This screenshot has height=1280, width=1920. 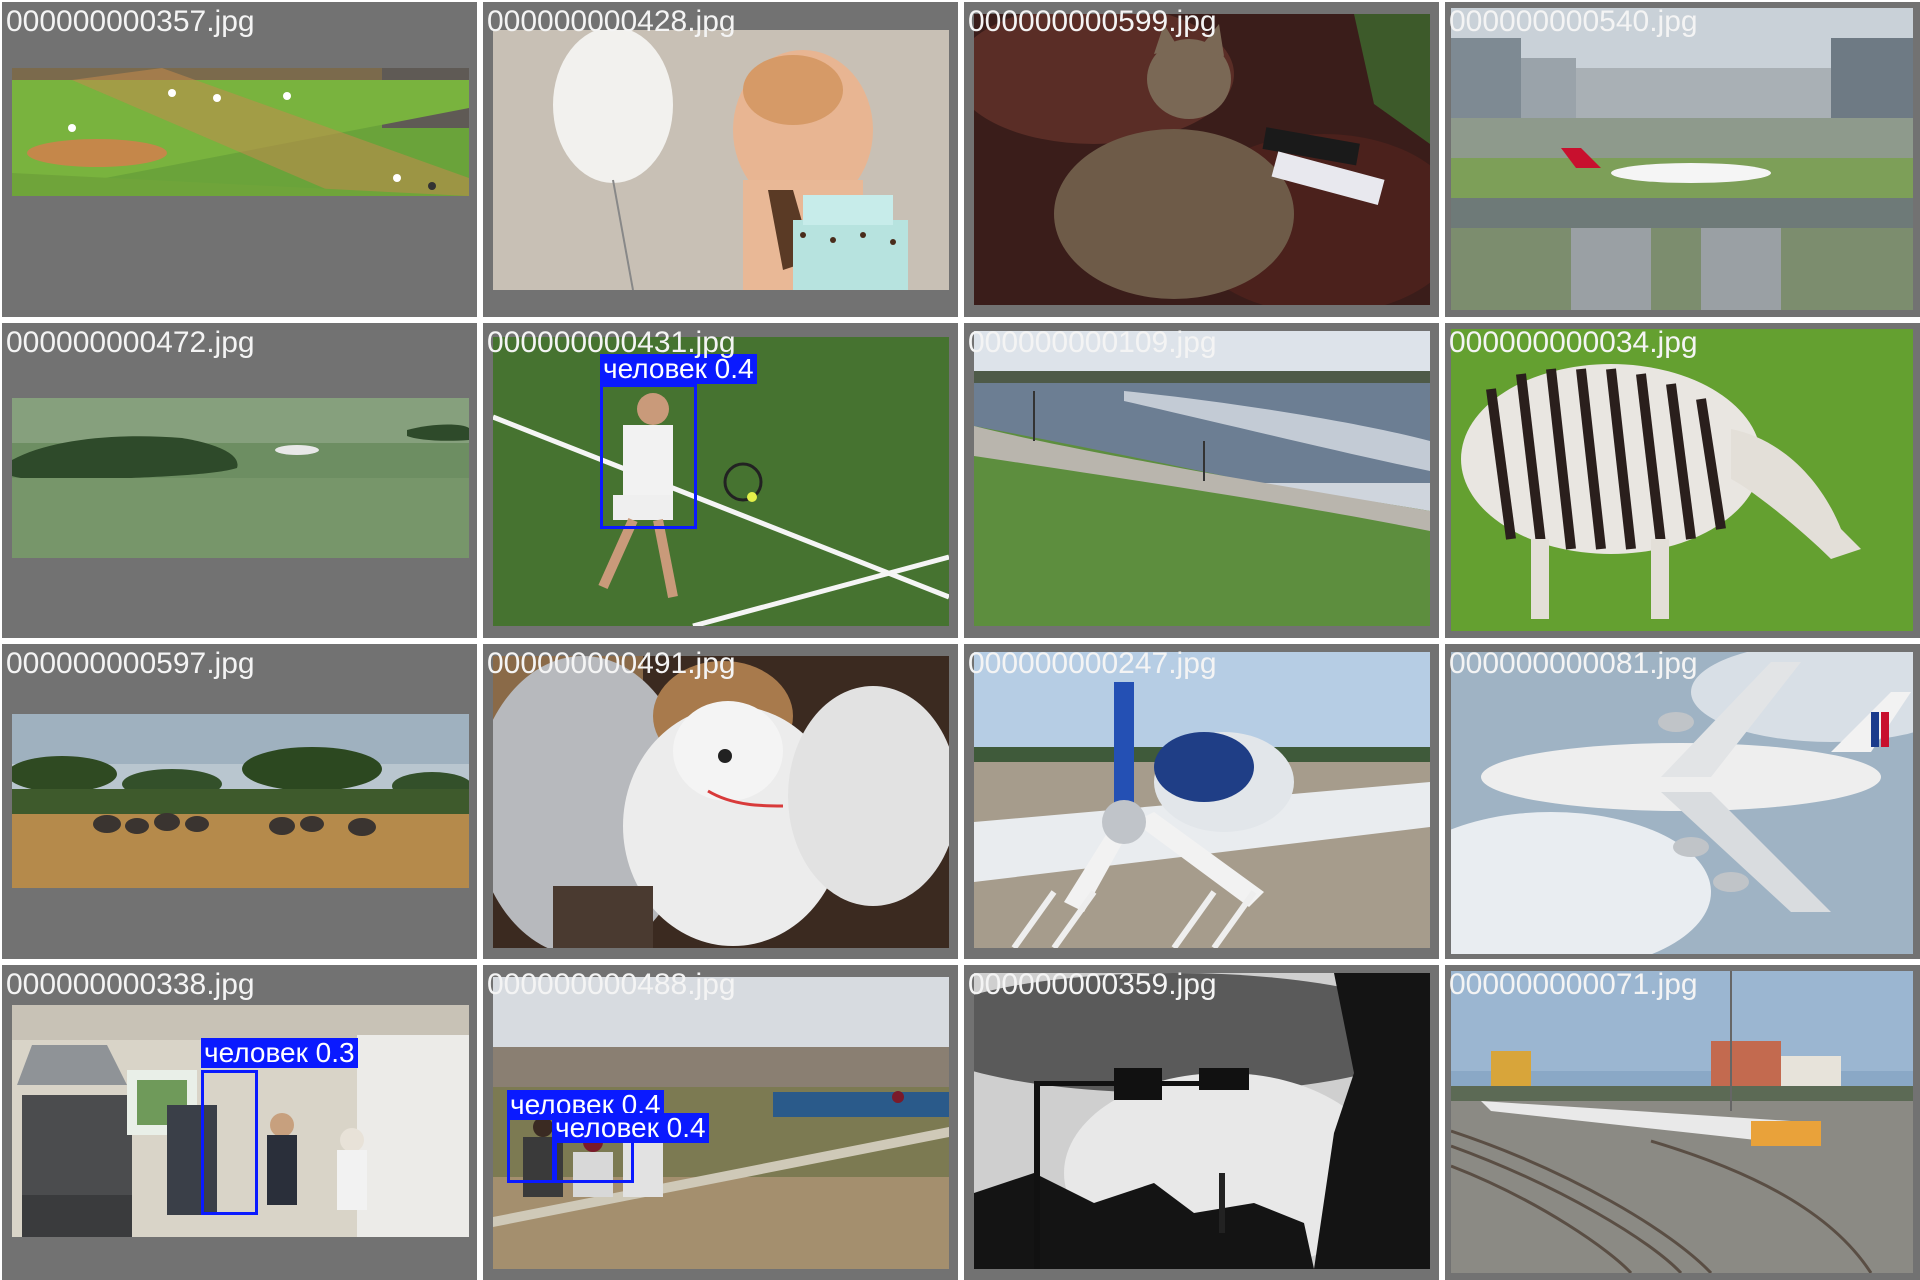 What do you see at coordinates (720, 480) in the screenshot?
I see `image-tile: человек 0.4 000000000431.jpg` at bounding box center [720, 480].